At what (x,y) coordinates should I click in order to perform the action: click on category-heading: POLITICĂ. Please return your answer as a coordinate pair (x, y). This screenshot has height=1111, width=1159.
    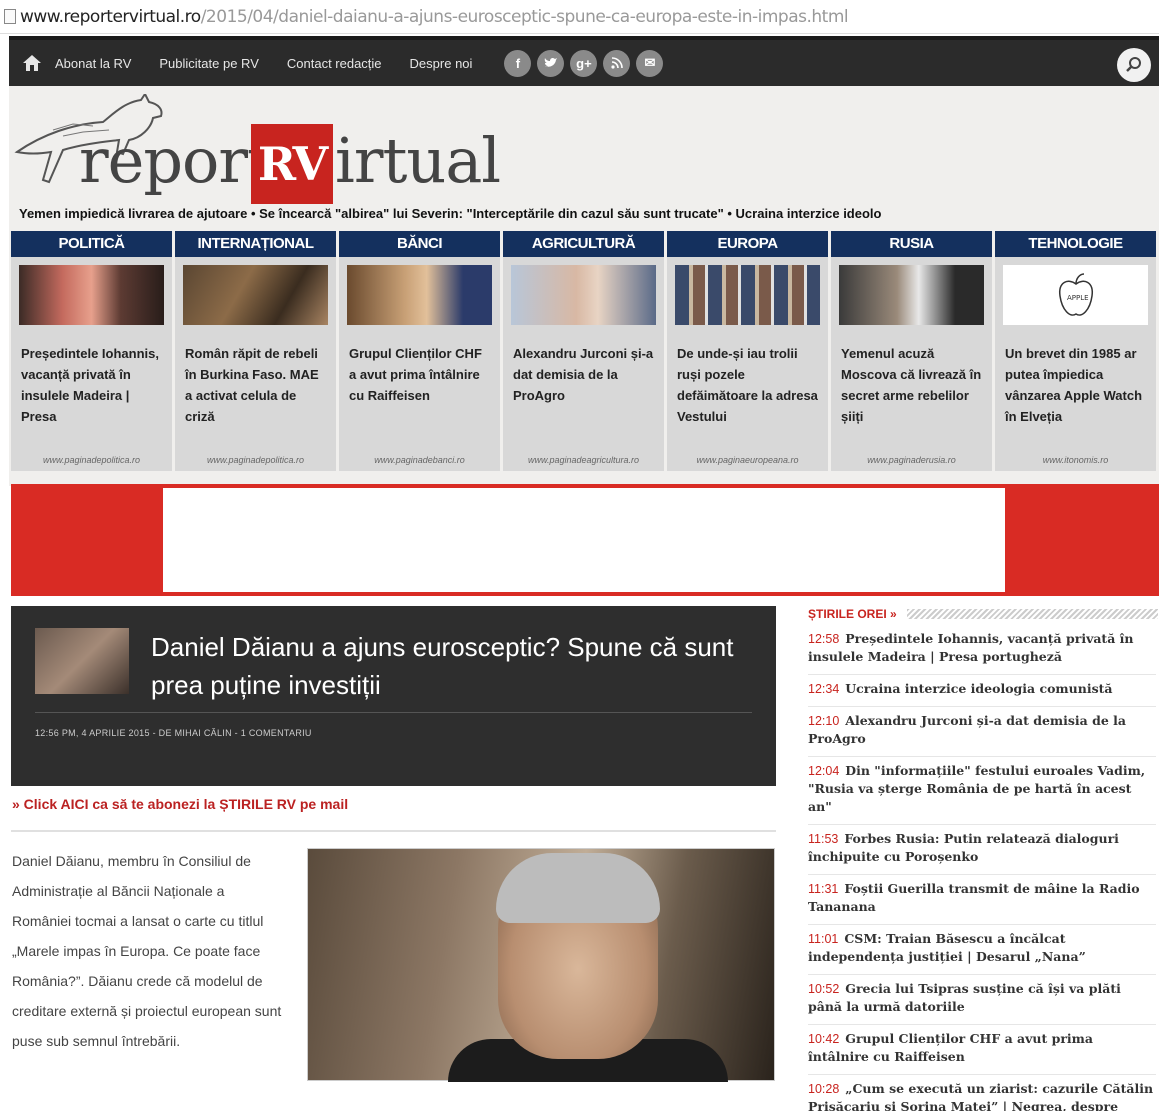
    Looking at the image, I should click on (91, 244).